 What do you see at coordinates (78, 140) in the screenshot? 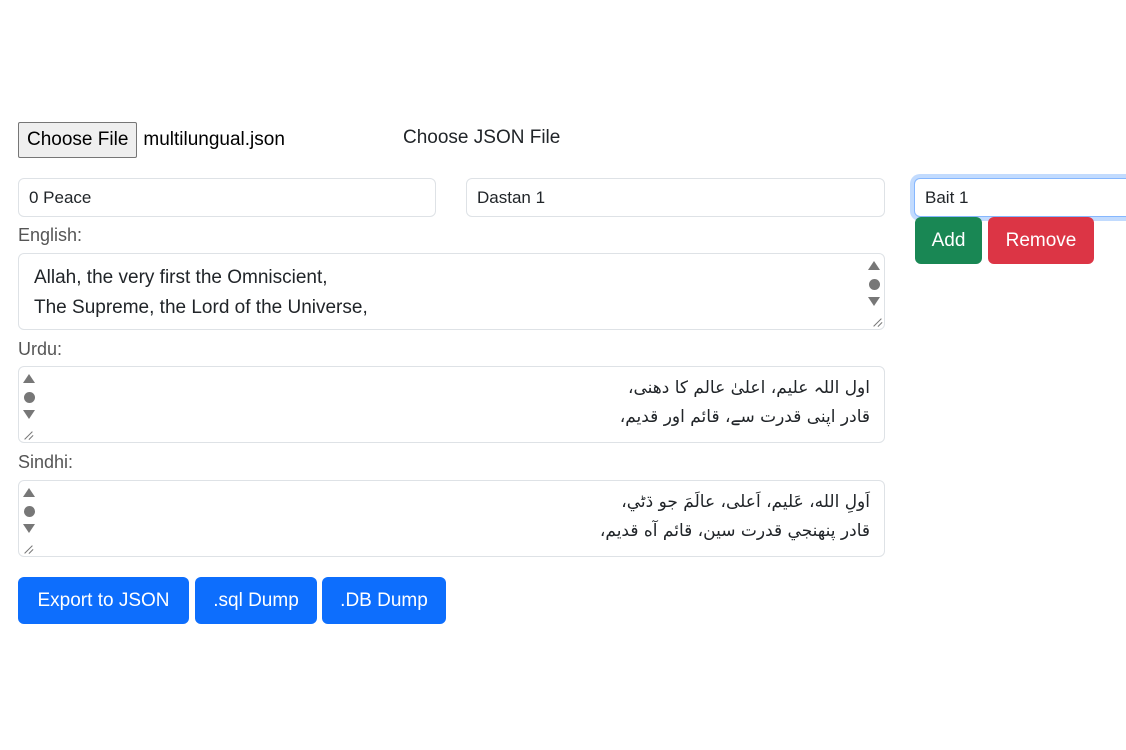
I see `choose-file-button: Choose File` at bounding box center [78, 140].